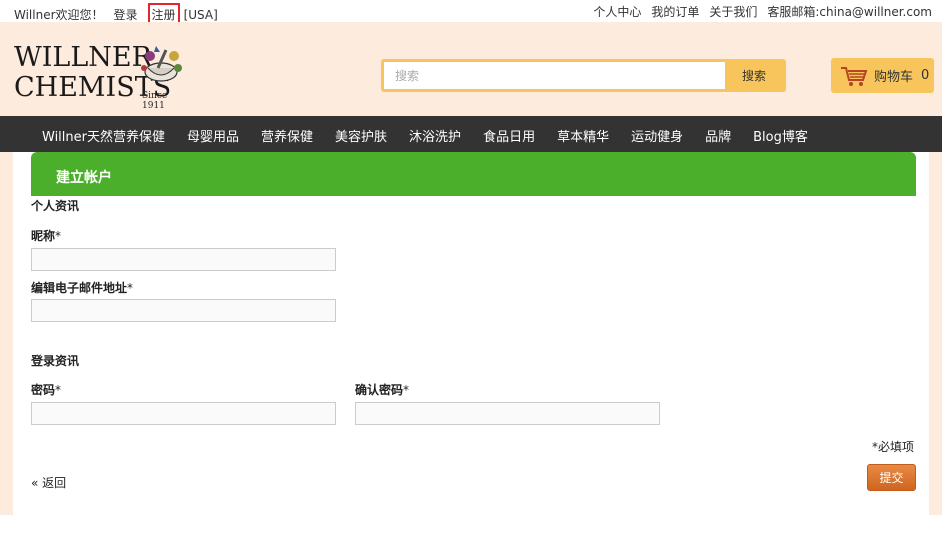  What do you see at coordinates (854, 76) in the screenshot?
I see `shopping-cart-icon` at bounding box center [854, 76].